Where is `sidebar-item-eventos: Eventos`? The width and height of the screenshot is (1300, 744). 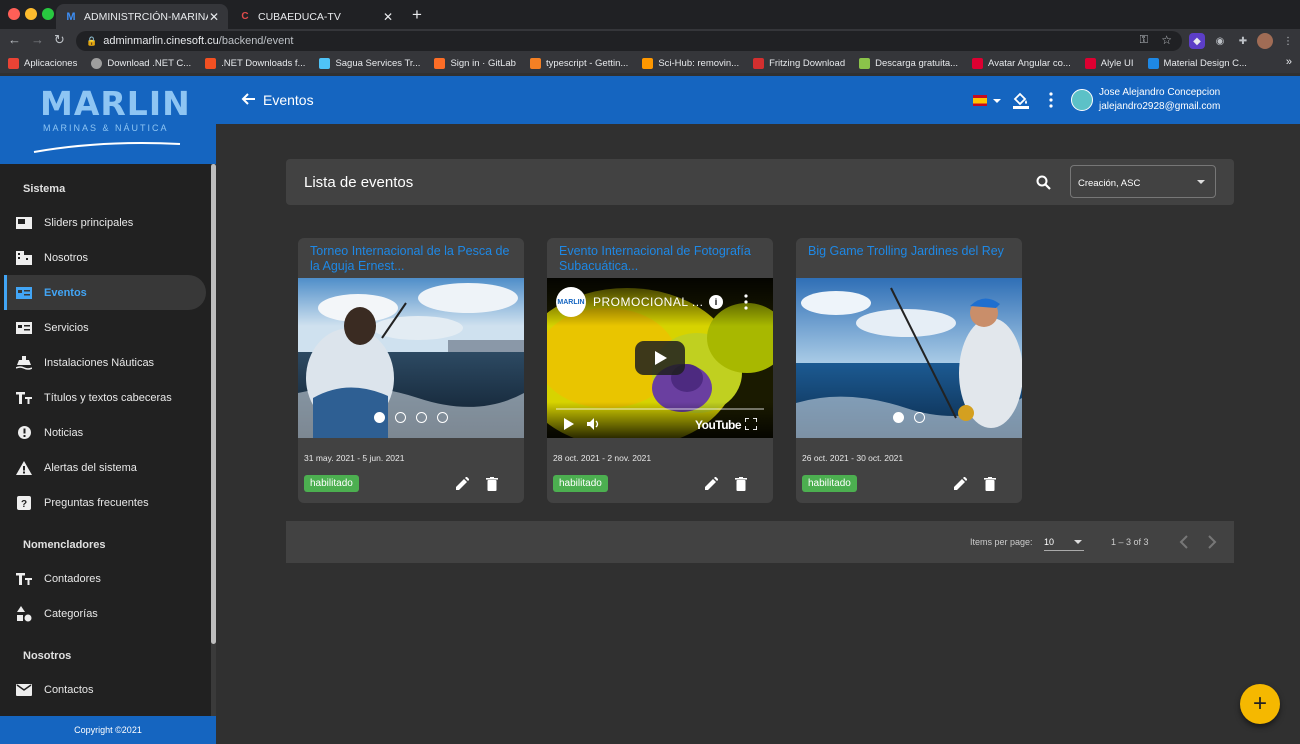 sidebar-item-eventos: Eventos is located at coordinates (105, 292).